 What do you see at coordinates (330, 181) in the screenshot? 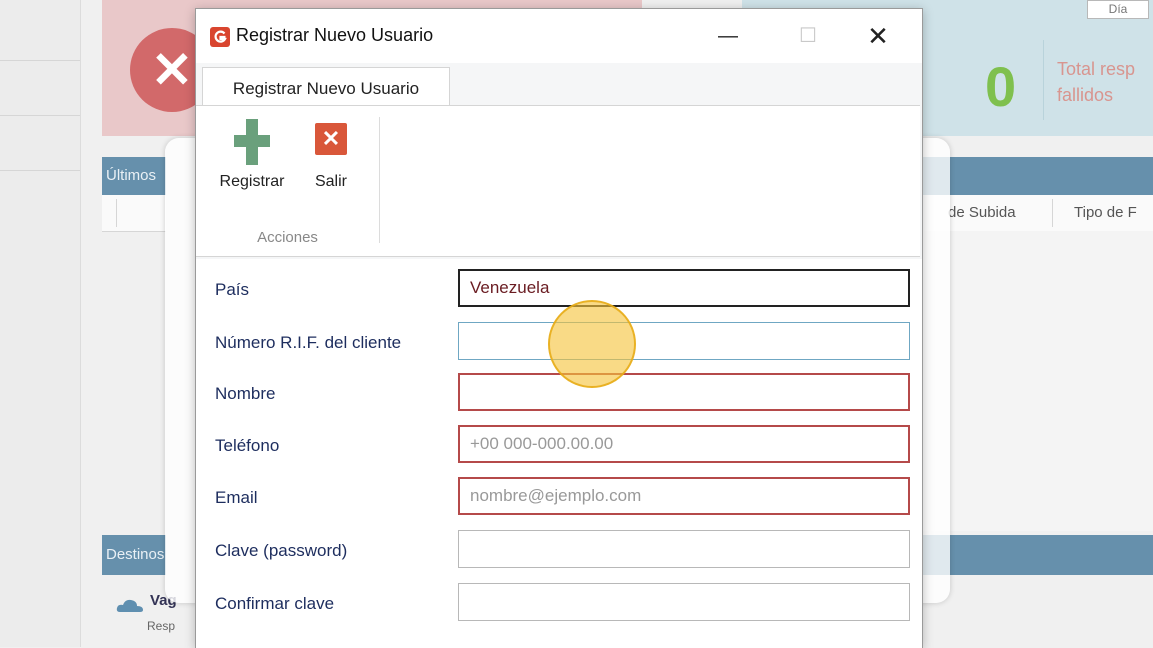
I see `exit-button-label: Salir` at bounding box center [330, 181].